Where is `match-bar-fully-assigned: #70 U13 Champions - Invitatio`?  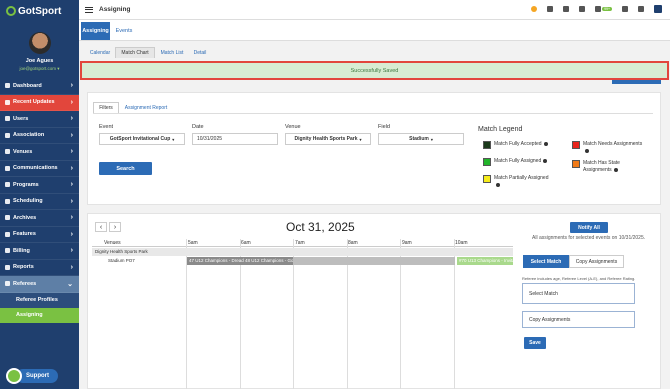 match-bar-fully-assigned: #70 U13 Champions - Invitatio is located at coordinates (485, 261).